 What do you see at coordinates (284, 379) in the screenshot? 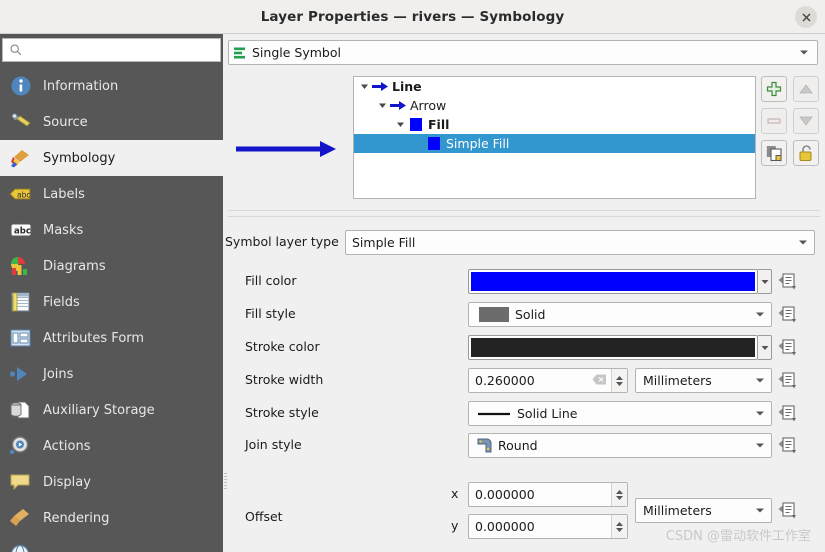
I see `stroke-width-label: Stroke width` at bounding box center [284, 379].